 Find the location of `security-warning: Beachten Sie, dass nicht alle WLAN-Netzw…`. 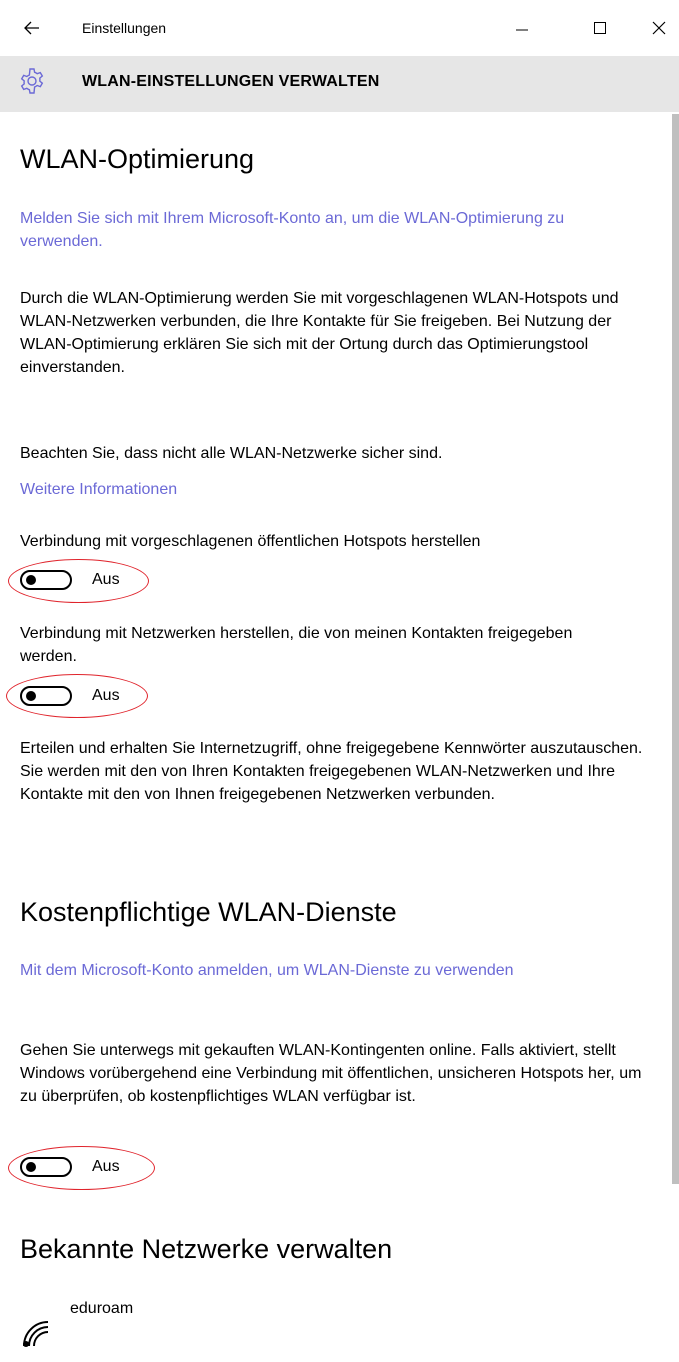

security-warning: Beachten Sie, dass nicht alle WLAN-Netzw… is located at coordinates (231, 453).